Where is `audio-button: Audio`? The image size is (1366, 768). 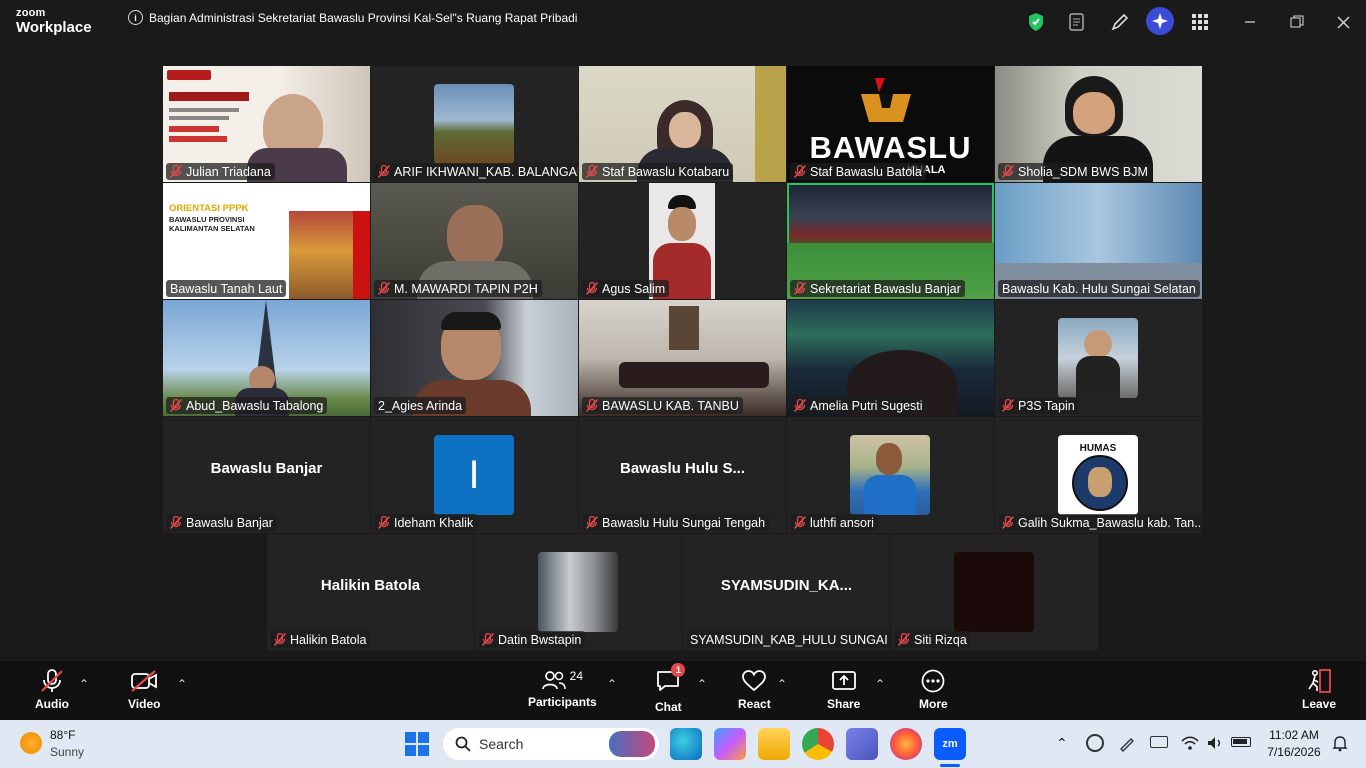
audio-button: Audio is located at coordinates (52, 690).